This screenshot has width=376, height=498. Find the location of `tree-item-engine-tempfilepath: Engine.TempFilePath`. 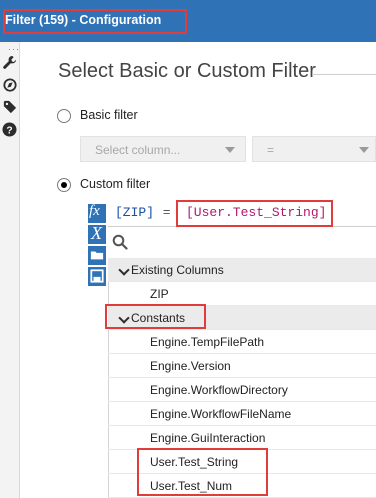

tree-item-engine-tempfilepath: Engine.TempFilePath is located at coordinates (242, 342).